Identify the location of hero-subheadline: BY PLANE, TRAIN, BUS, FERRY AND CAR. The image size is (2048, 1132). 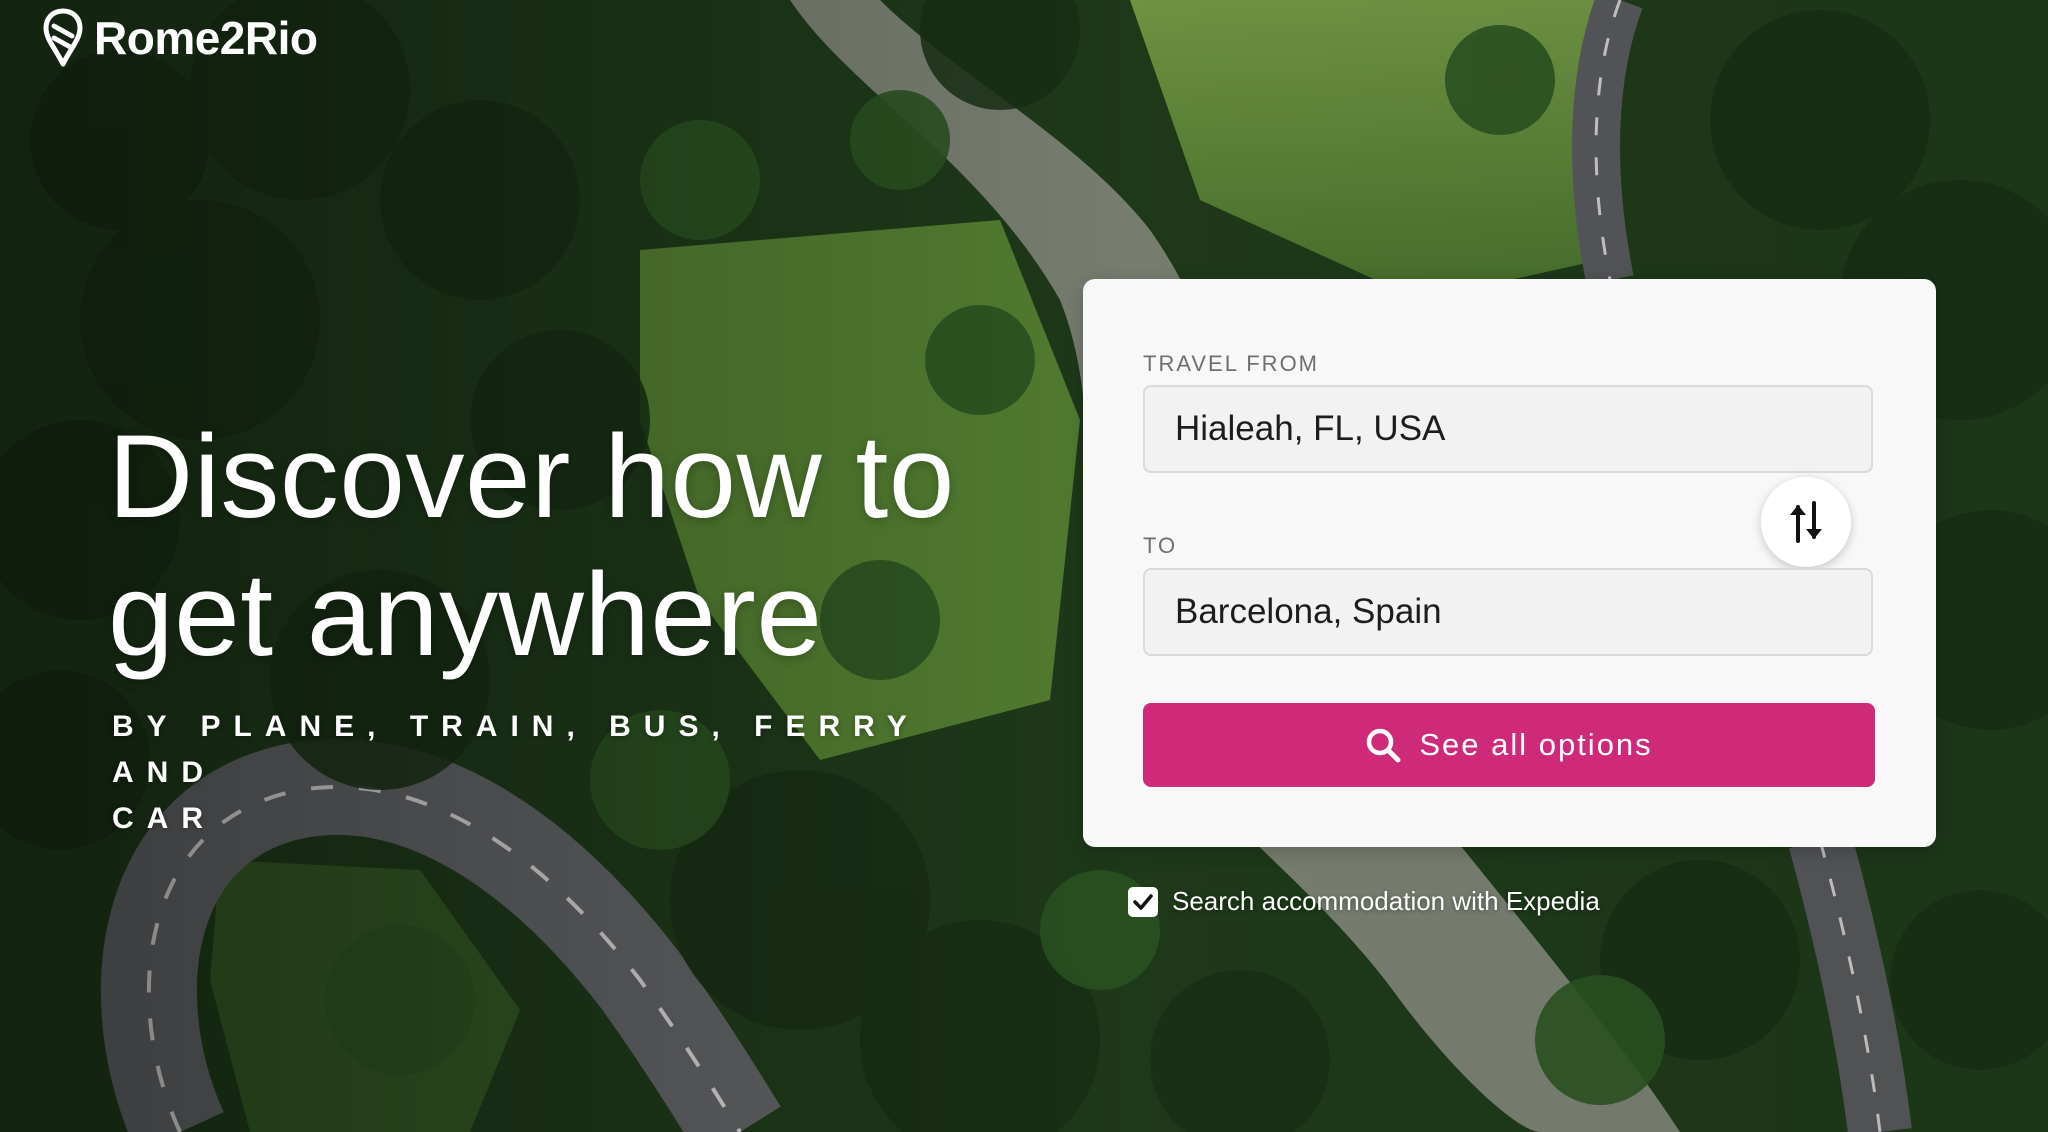
(552, 773).